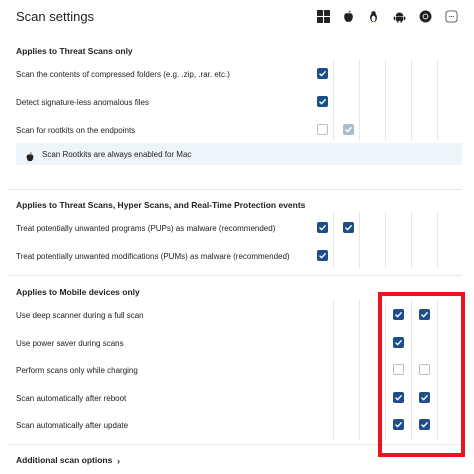 The image size is (474, 474). Describe the element at coordinates (78, 292) in the screenshot. I see `section-heading-mobile: Applies to Mobile devices only` at that location.